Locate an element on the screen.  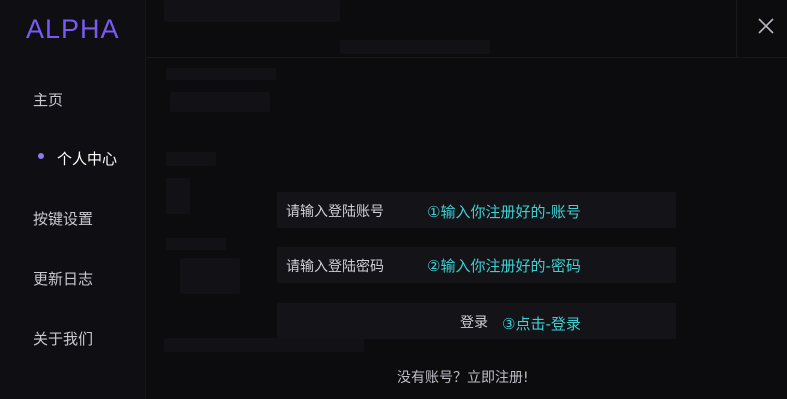
sidebar-item-about: 关于我们 is located at coordinates (63, 338).